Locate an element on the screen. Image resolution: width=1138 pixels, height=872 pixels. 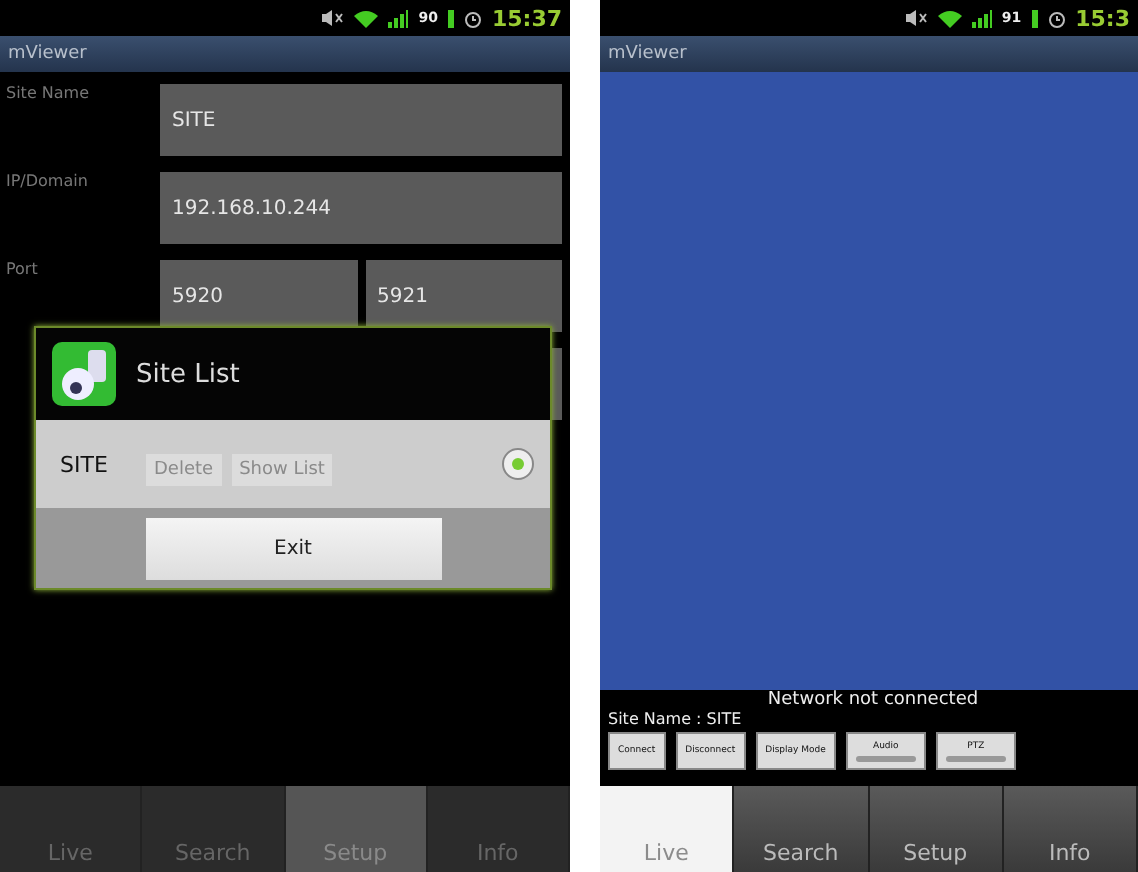
tab: Setup is located at coordinates (936, 829).